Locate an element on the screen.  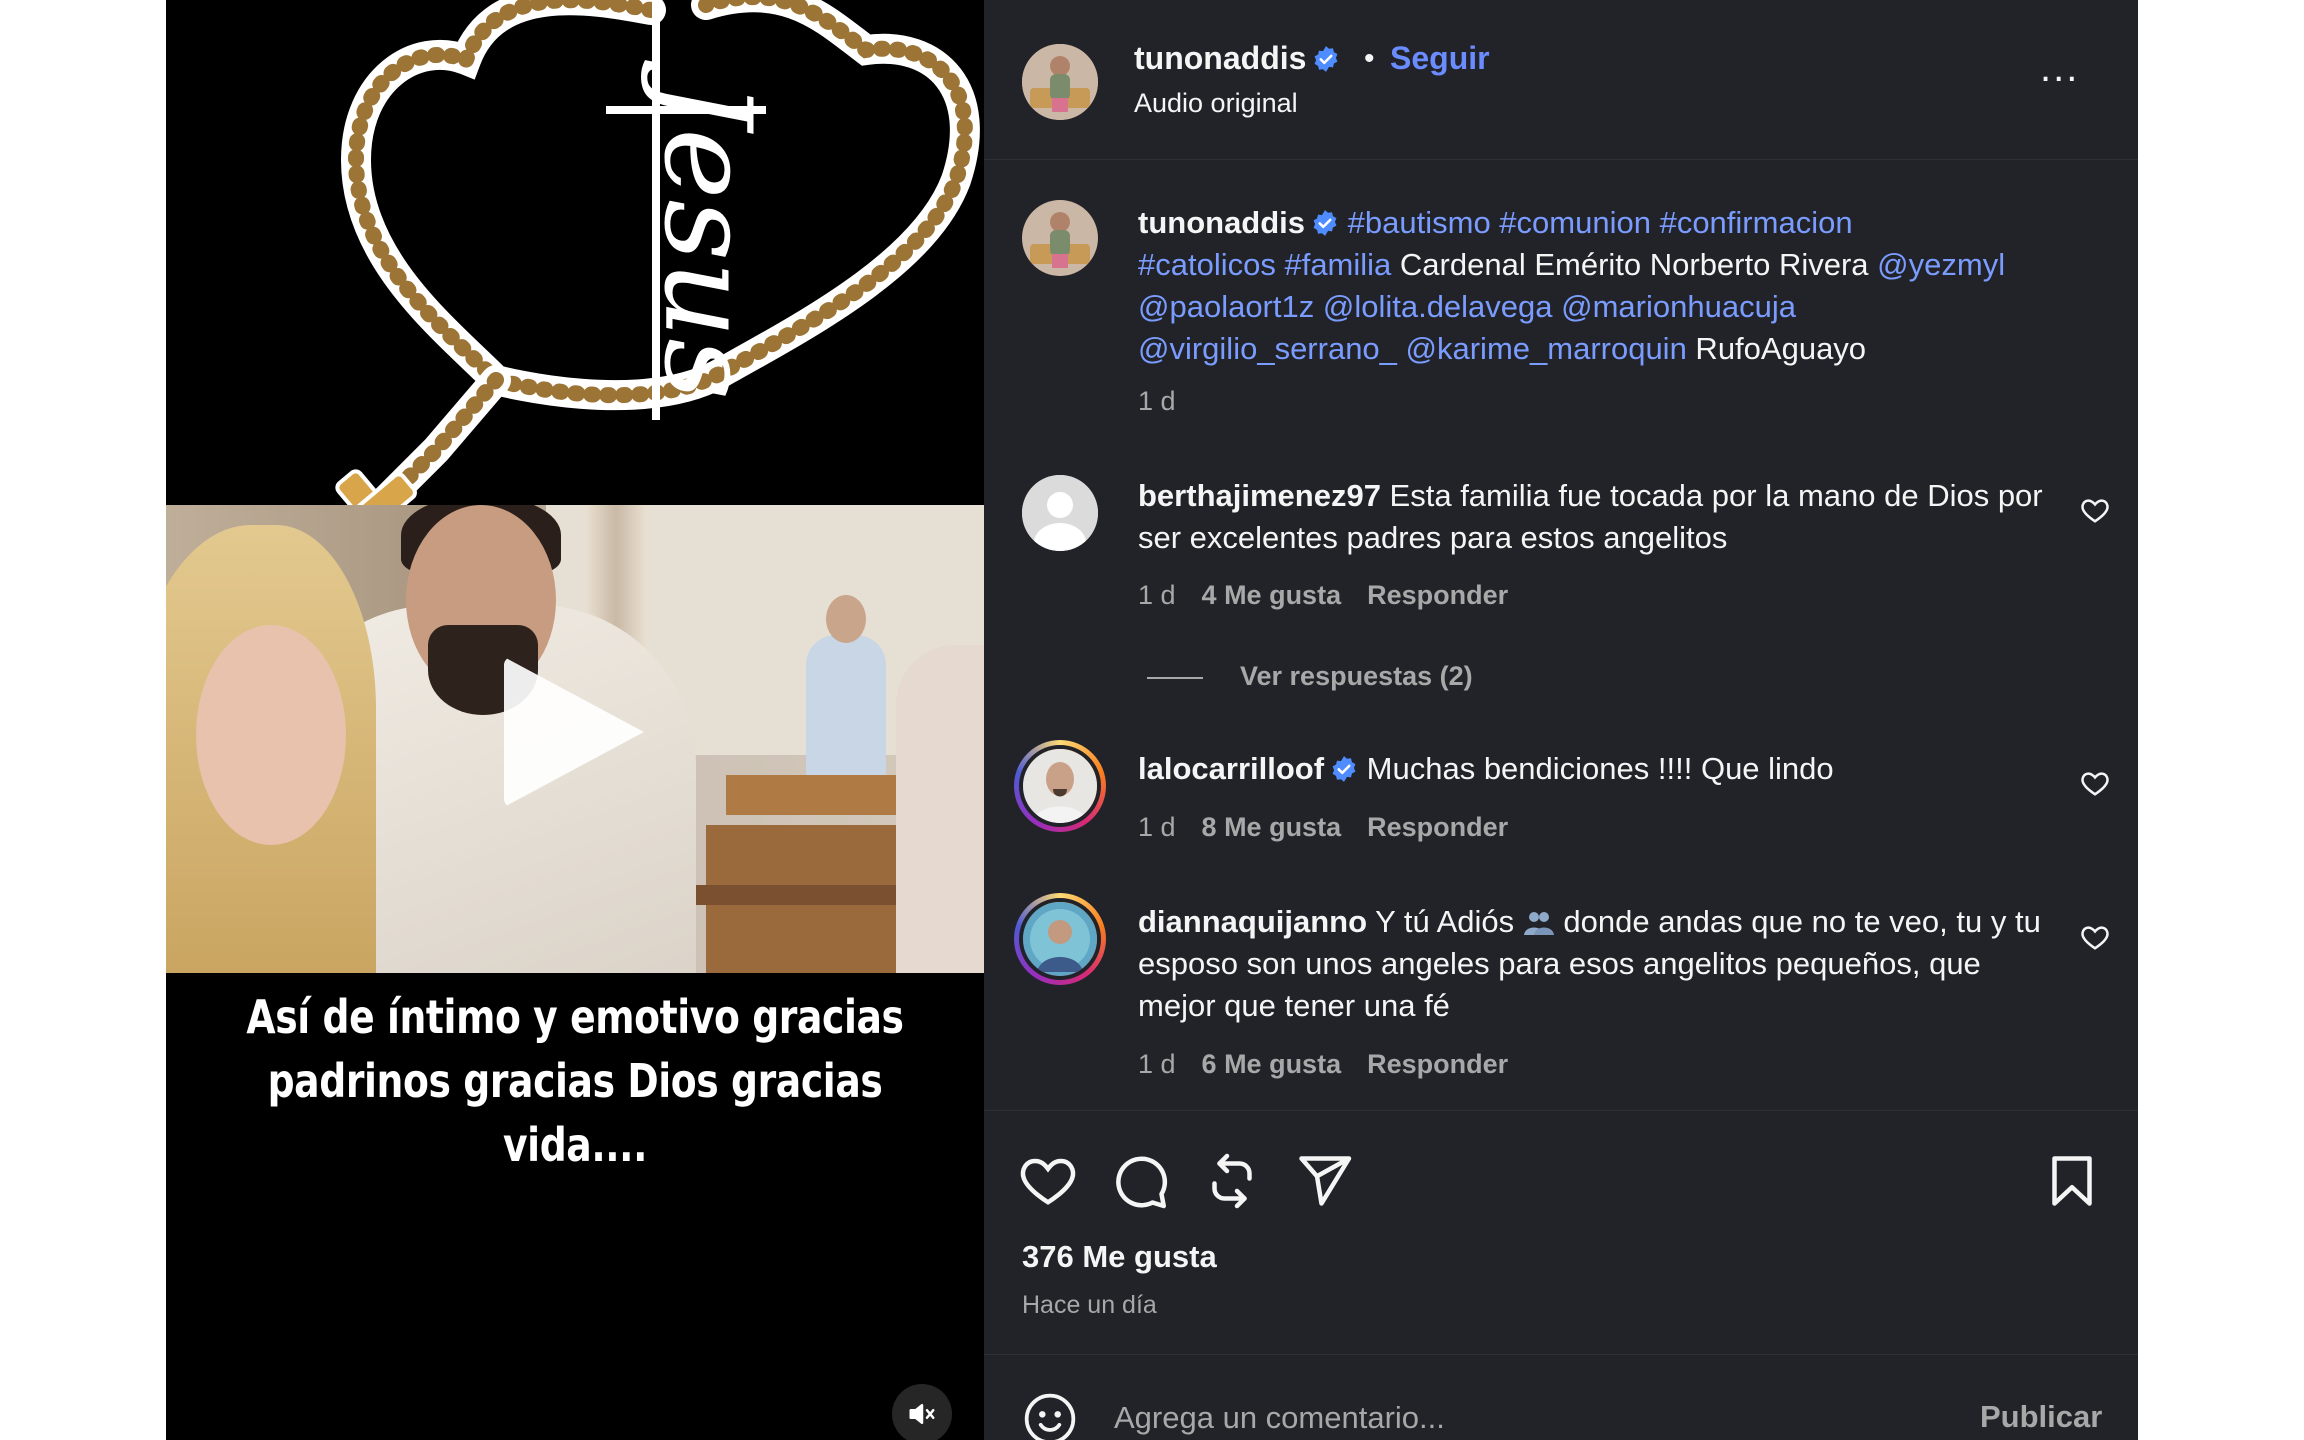
rosary-script-text: Jesus is located at coordinates (706, 229).